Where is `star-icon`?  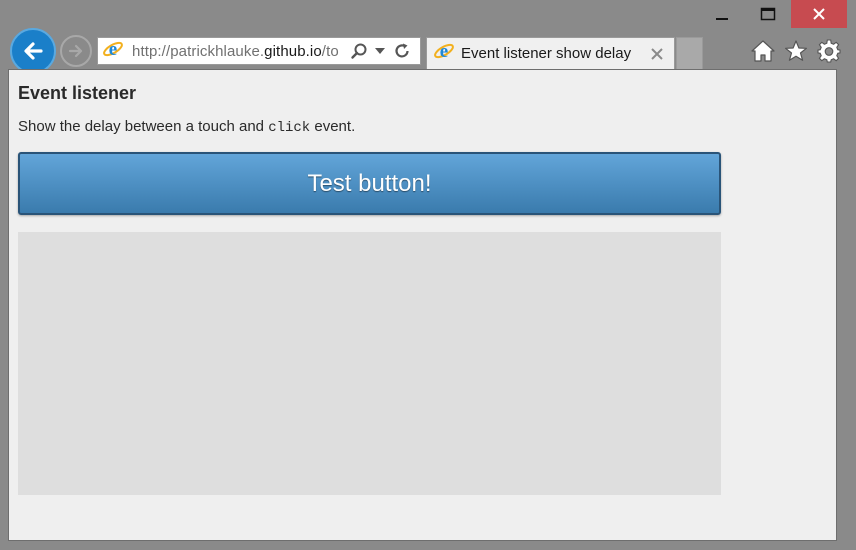
star-icon is located at coordinates (796, 51).